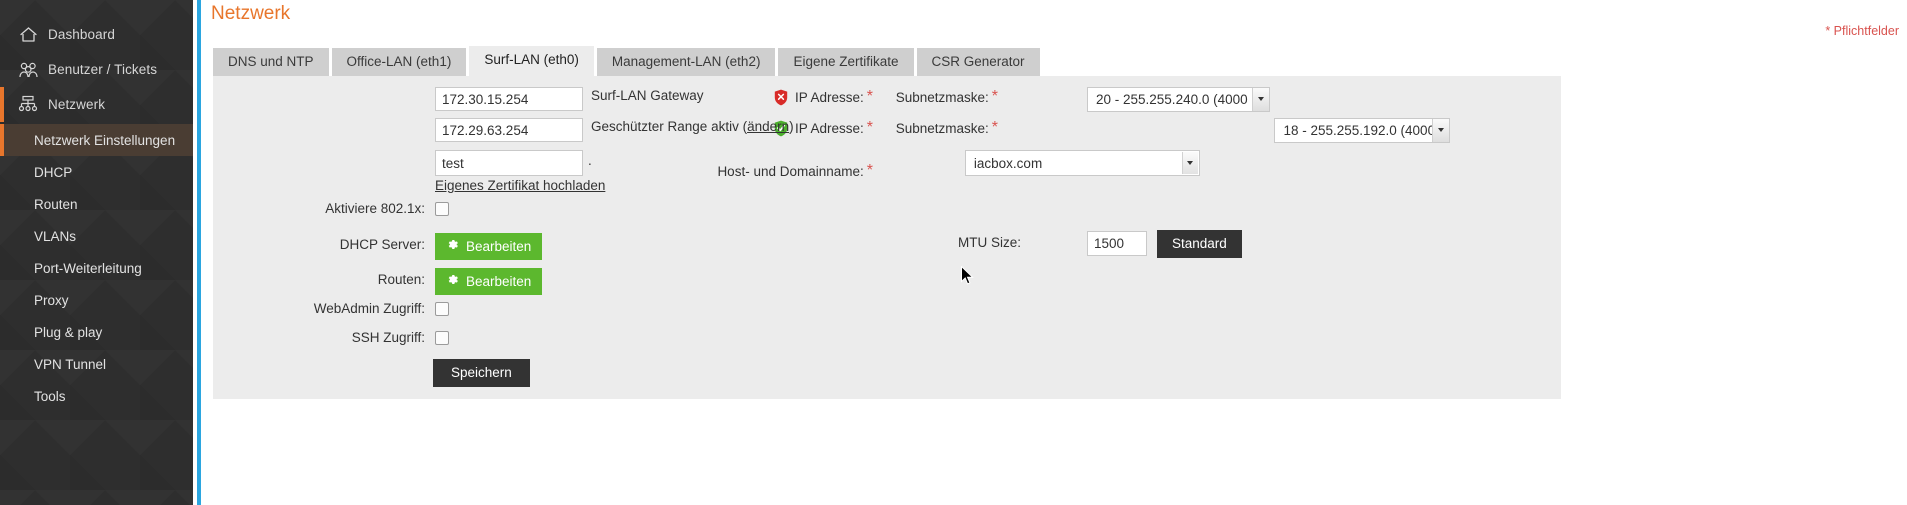 The width and height of the screenshot is (1907, 505). I want to click on sidebar-item-label: Dashboard, so click(81, 34).